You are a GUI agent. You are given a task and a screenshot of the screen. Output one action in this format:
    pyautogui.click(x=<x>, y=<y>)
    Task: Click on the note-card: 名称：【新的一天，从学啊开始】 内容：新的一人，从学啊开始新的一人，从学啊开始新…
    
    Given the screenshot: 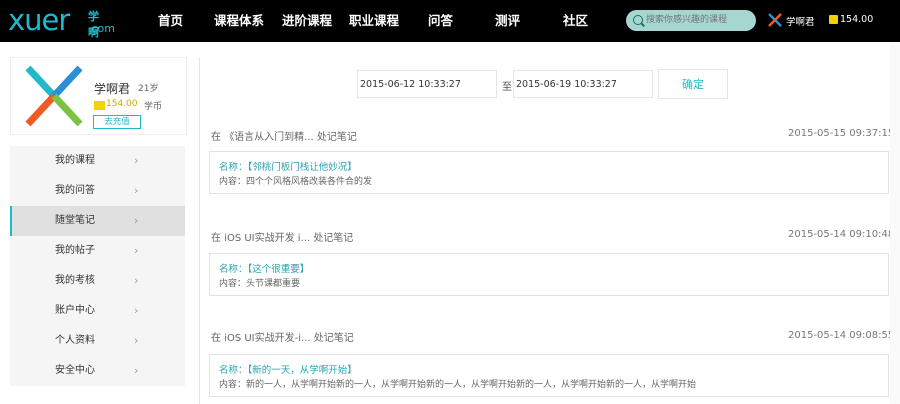 What is the action you would take?
    pyautogui.click(x=549, y=375)
    